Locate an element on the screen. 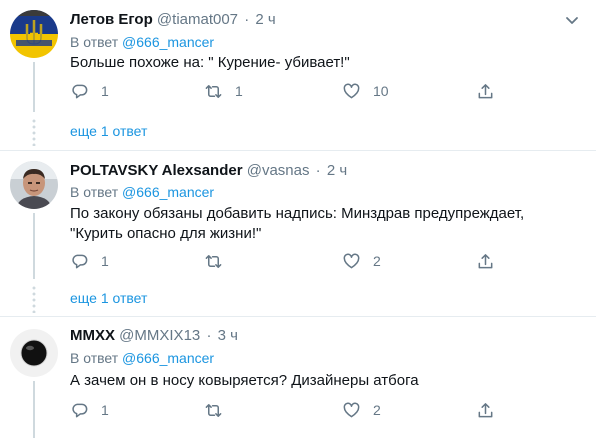 This screenshot has height=438, width=596. tweet-menu-button is located at coordinates (572, 20).